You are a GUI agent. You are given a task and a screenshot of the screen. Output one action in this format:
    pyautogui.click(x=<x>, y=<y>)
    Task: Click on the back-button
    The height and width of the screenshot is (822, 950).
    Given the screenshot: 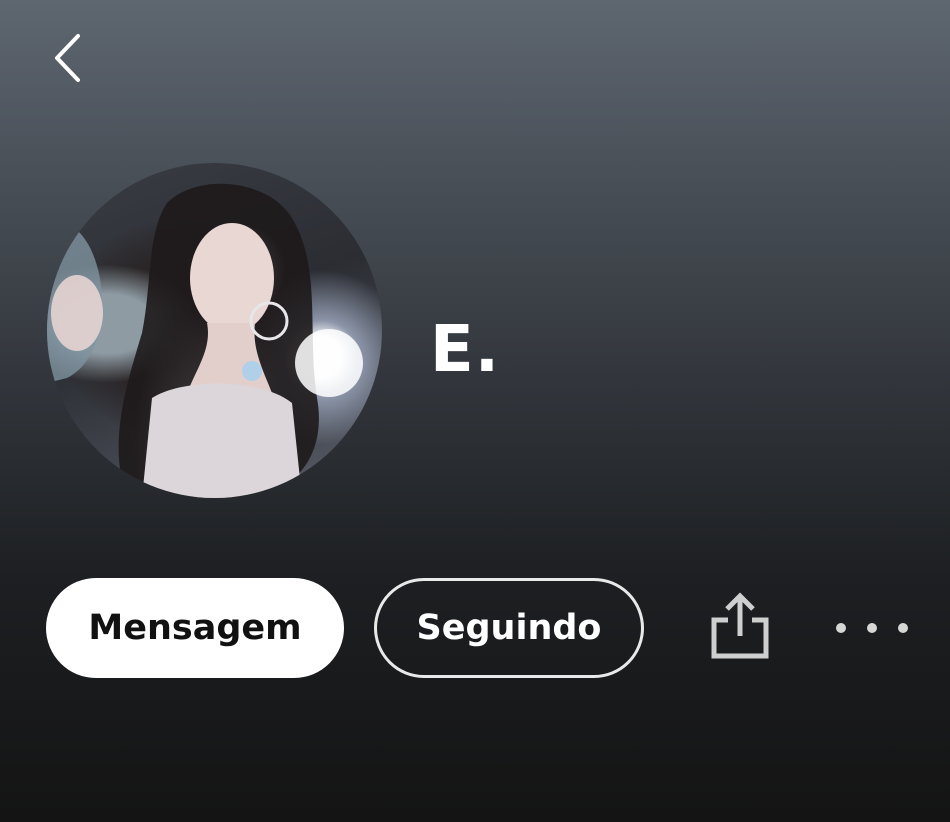 What is the action you would take?
    pyautogui.click(x=67, y=58)
    